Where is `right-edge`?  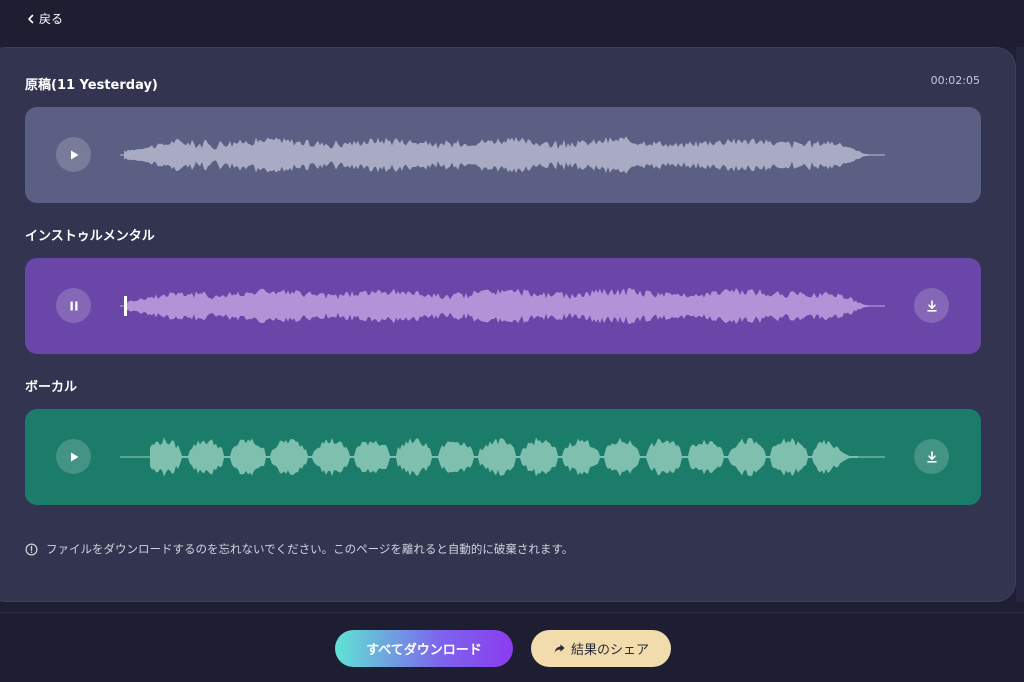
right-edge is located at coordinates (1020, 324).